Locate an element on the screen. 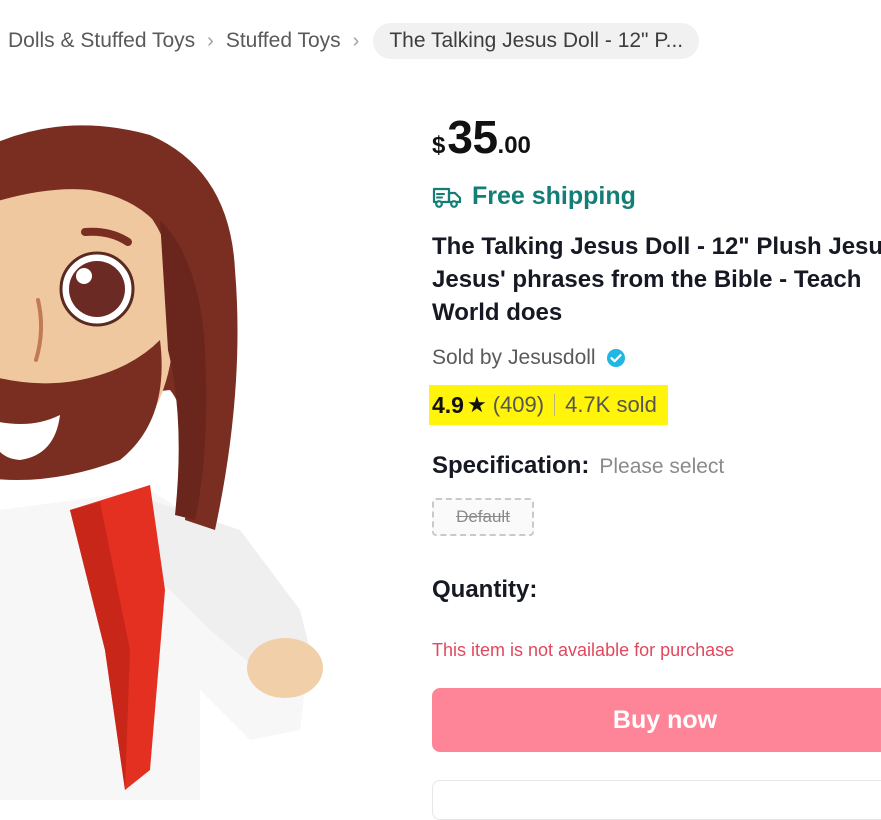  rating-summary: 4.9 ★ (409) 4.7K sold is located at coordinates (548, 405).